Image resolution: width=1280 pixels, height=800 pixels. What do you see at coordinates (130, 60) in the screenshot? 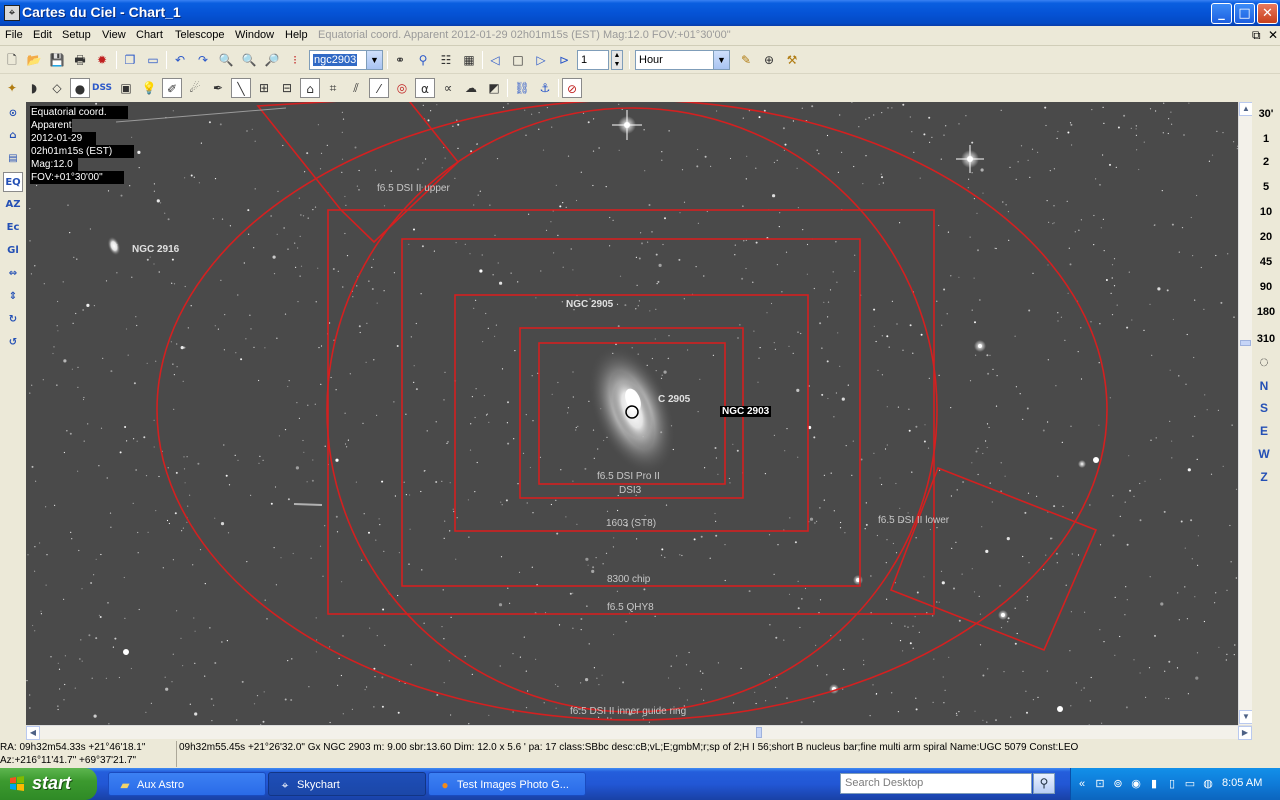
I see `copy-icon: ❐` at bounding box center [130, 60].